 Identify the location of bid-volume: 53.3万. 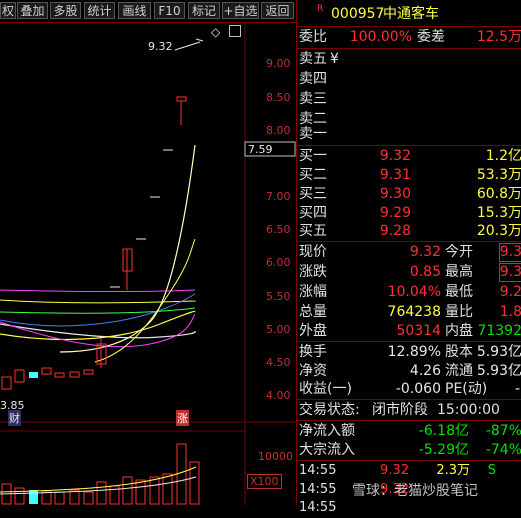
(498, 175).